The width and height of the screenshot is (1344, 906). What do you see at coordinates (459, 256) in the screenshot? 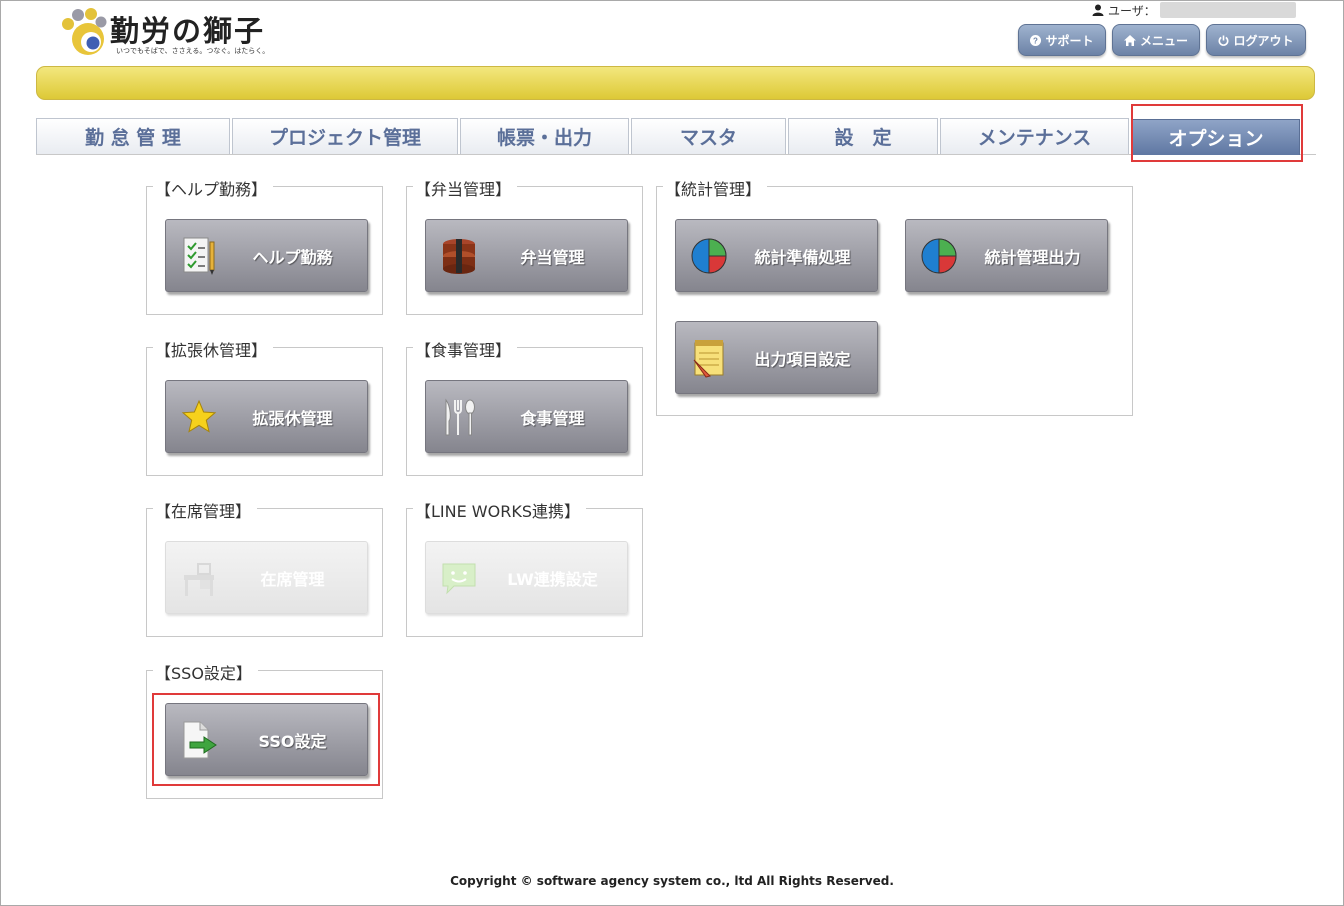
I see `lunchbox-icon` at bounding box center [459, 256].